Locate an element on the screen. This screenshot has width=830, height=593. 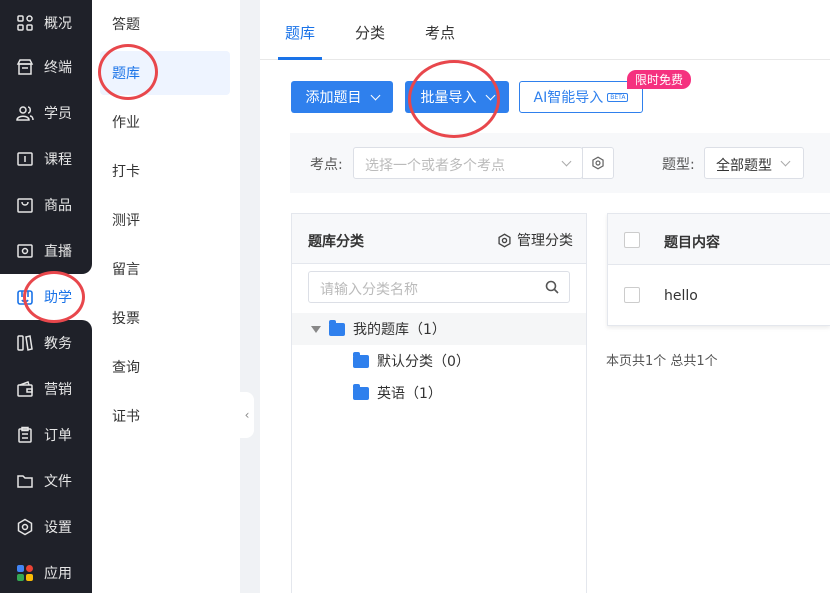
category-panel-header: 题库分类 管理分类 is located at coordinates (439, 239).